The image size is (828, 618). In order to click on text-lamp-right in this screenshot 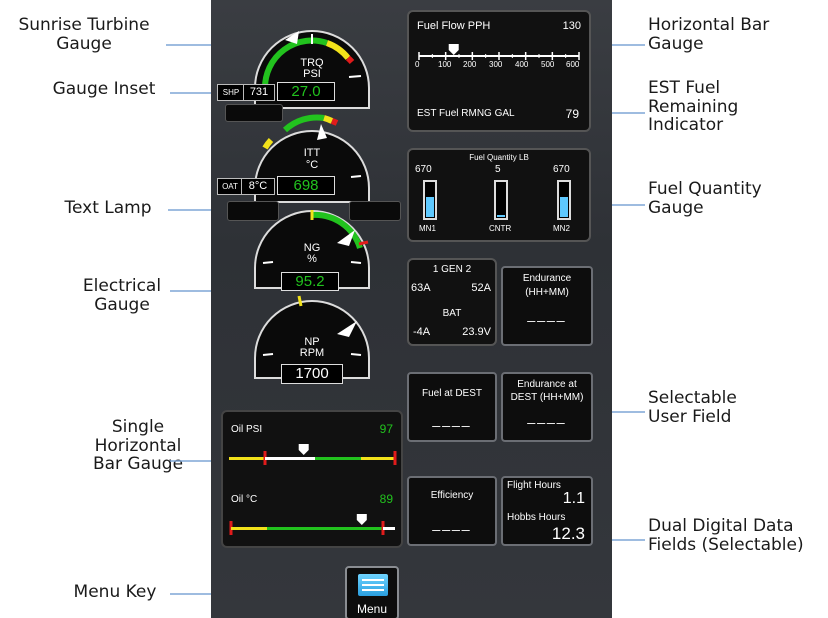, I will do `click(375, 211)`.